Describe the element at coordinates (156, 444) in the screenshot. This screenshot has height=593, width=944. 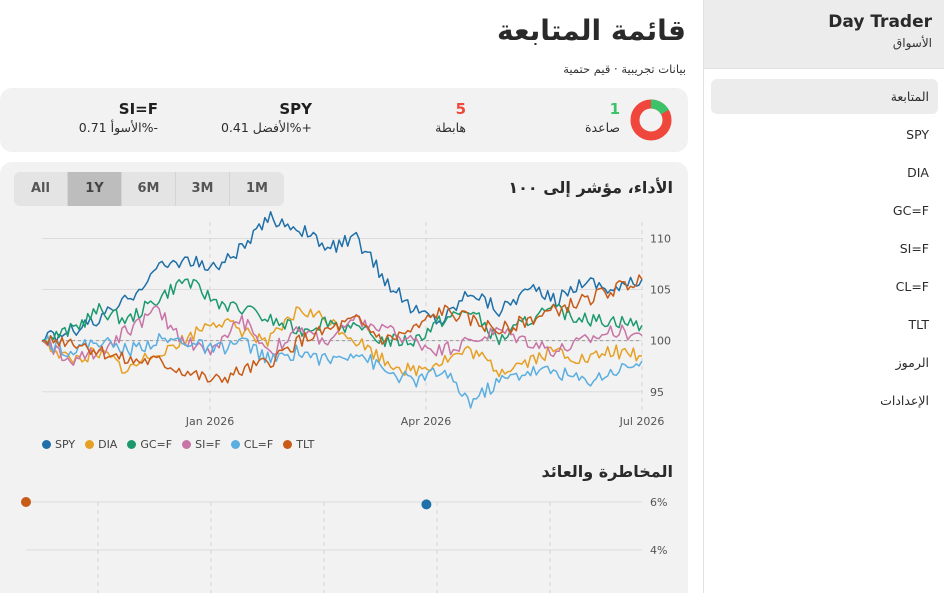
I see `legend-label: GC=F` at that location.